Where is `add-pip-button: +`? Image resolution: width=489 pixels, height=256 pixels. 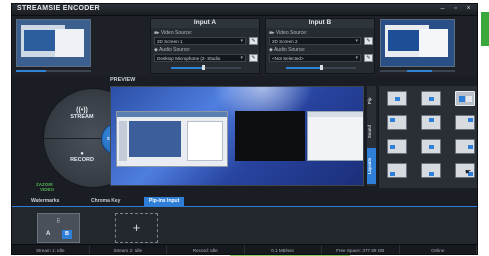 add-pip-button: + is located at coordinates (136, 228).